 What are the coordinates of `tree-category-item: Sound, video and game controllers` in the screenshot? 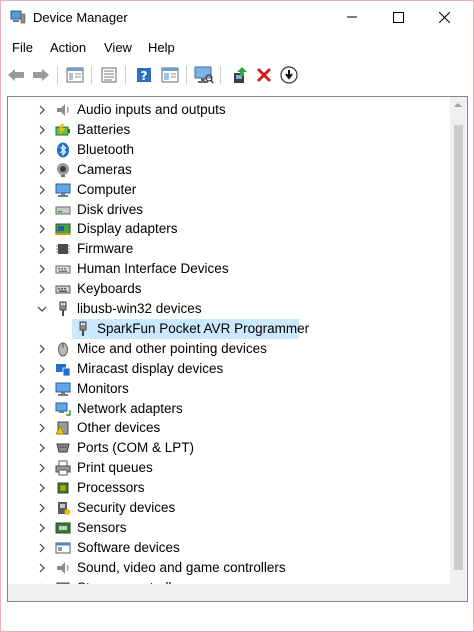 It's located at (231, 568).